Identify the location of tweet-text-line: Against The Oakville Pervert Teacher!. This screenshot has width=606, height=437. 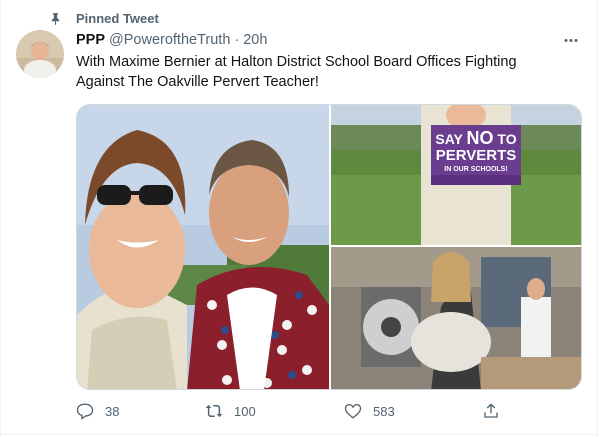
(197, 82).